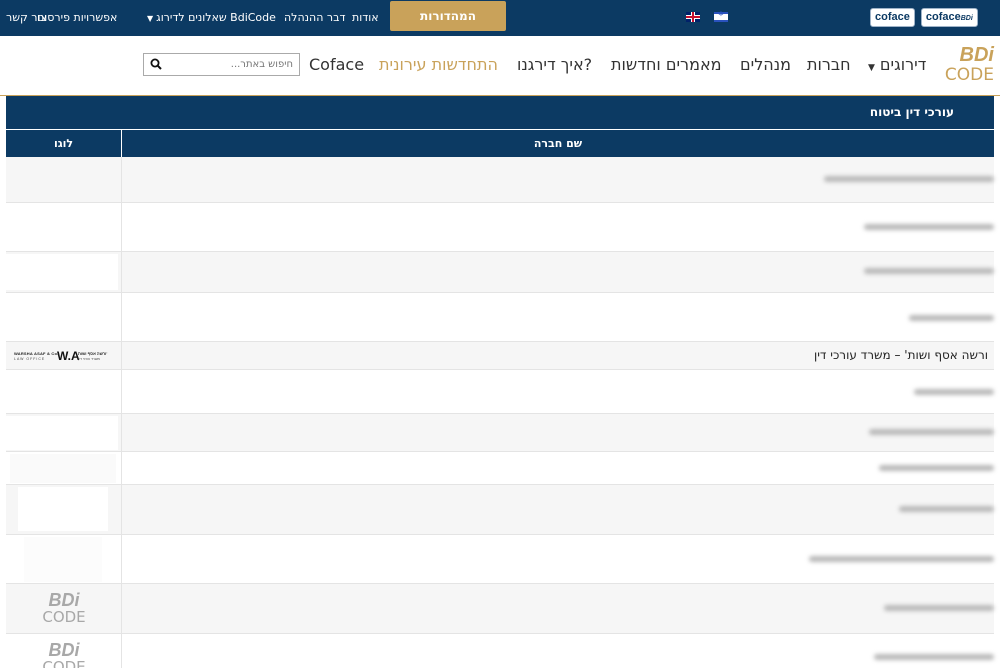 The width and height of the screenshot is (1000, 668). I want to click on table-header: לוגו שם חברה, so click(500, 143).